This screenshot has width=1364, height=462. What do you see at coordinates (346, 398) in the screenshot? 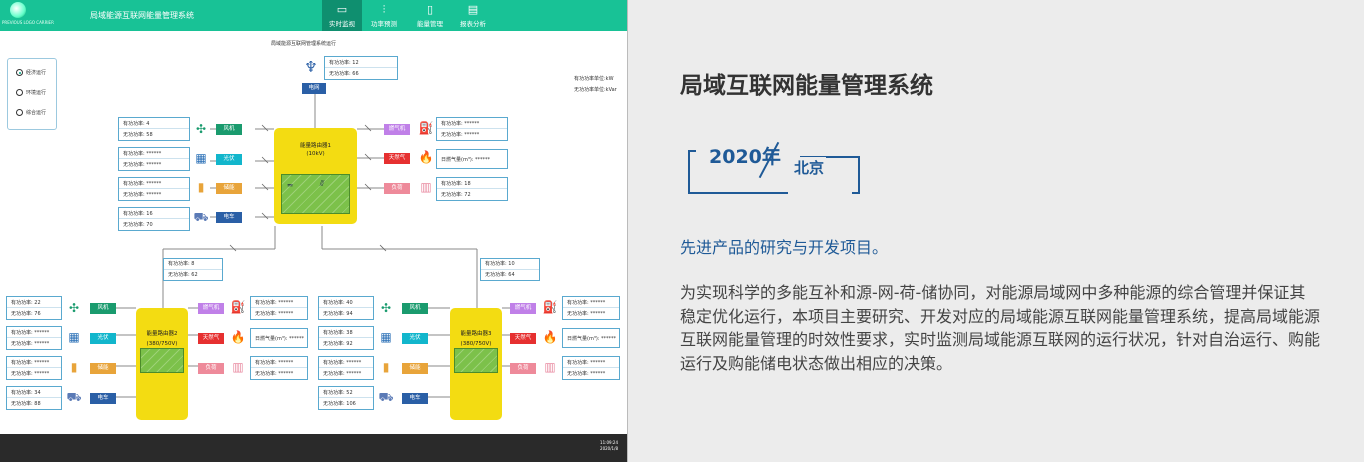
I see `r3-ev-power-box: 有功功率: 52 无功功率: 106` at bounding box center [346, 398].